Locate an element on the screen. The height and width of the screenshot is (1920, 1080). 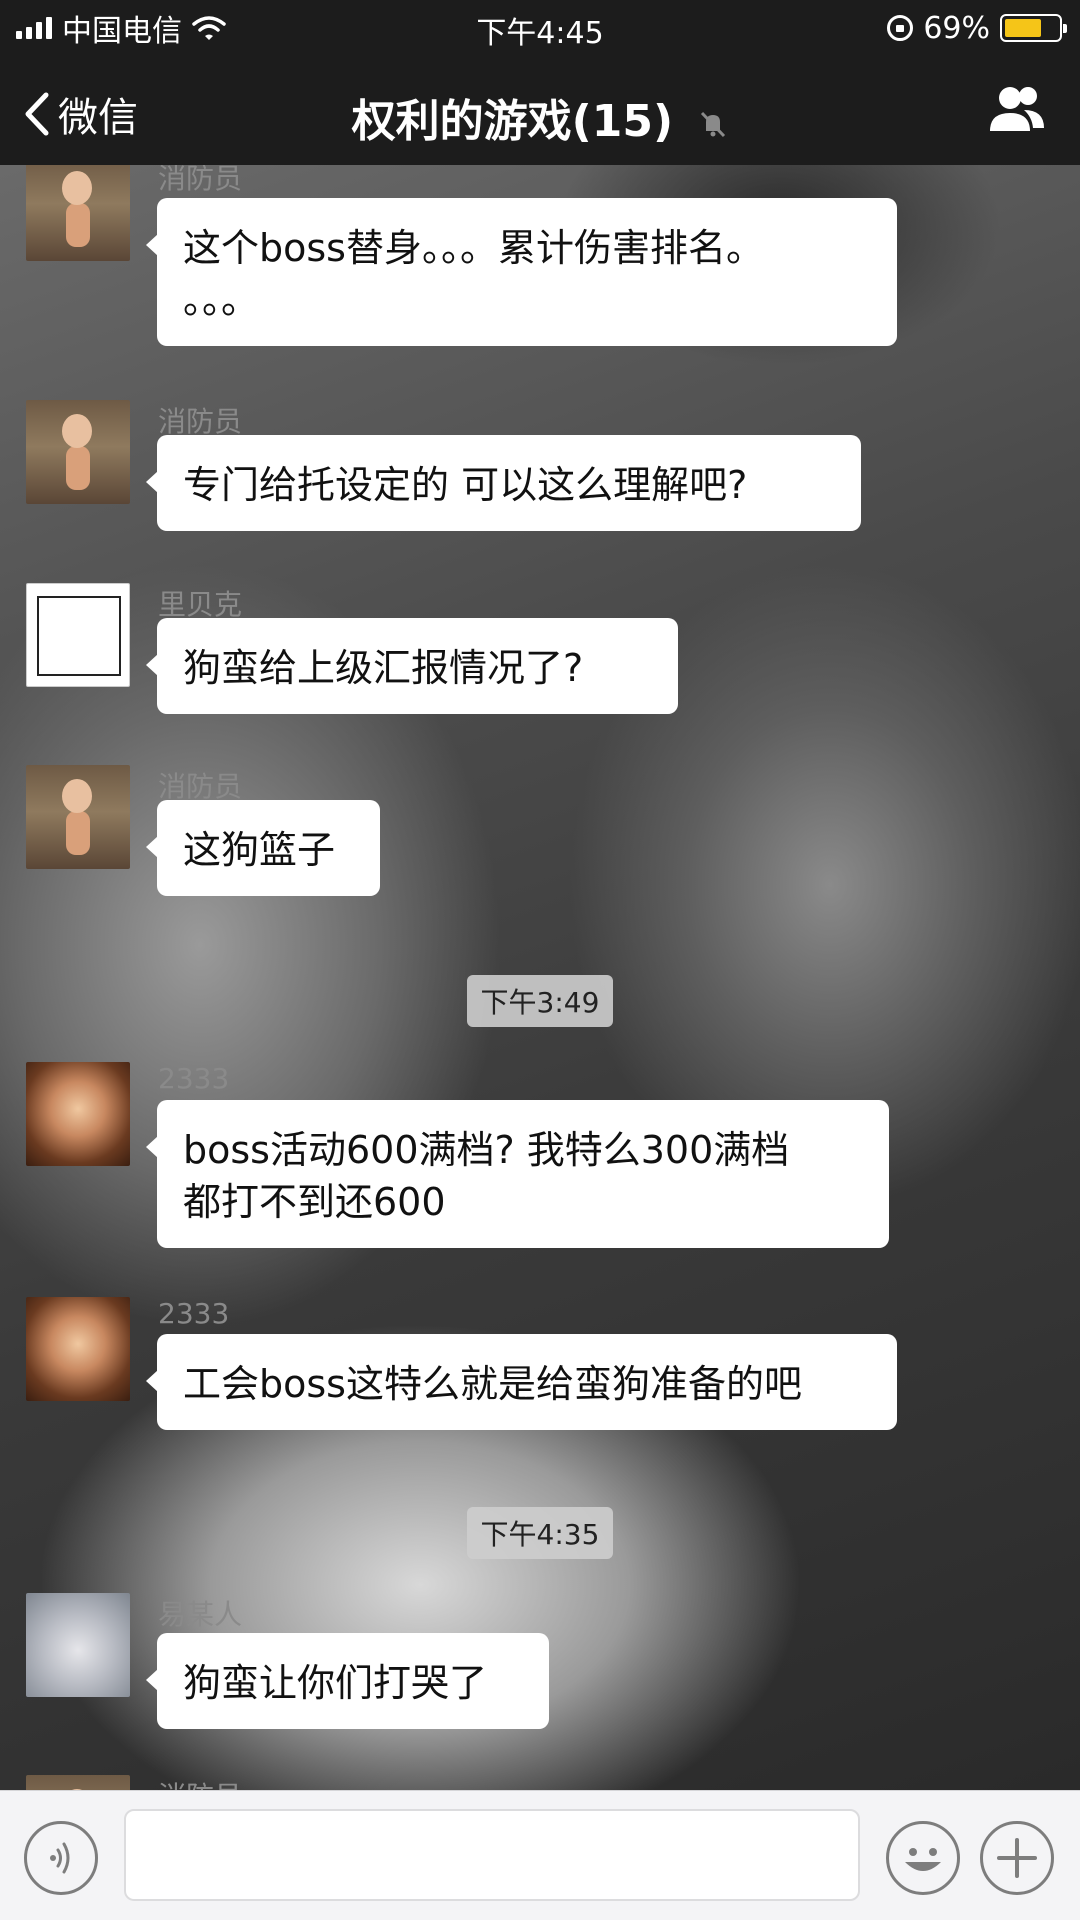
cat-avatar is located at coordinates (78, 1645).